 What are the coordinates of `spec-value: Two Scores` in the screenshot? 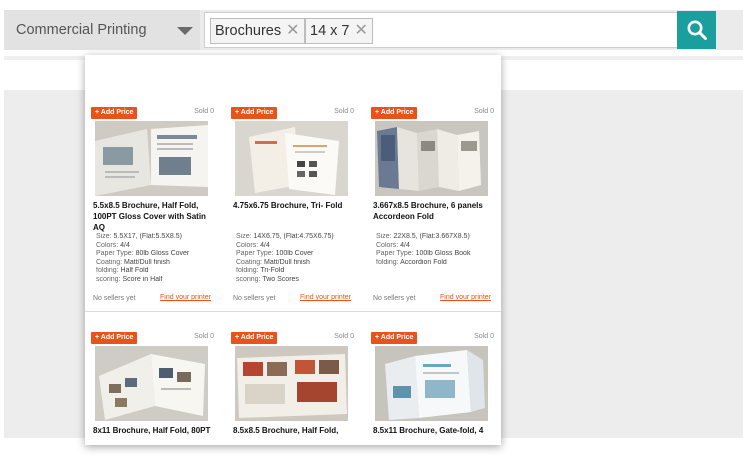 It's located at (280, 279).